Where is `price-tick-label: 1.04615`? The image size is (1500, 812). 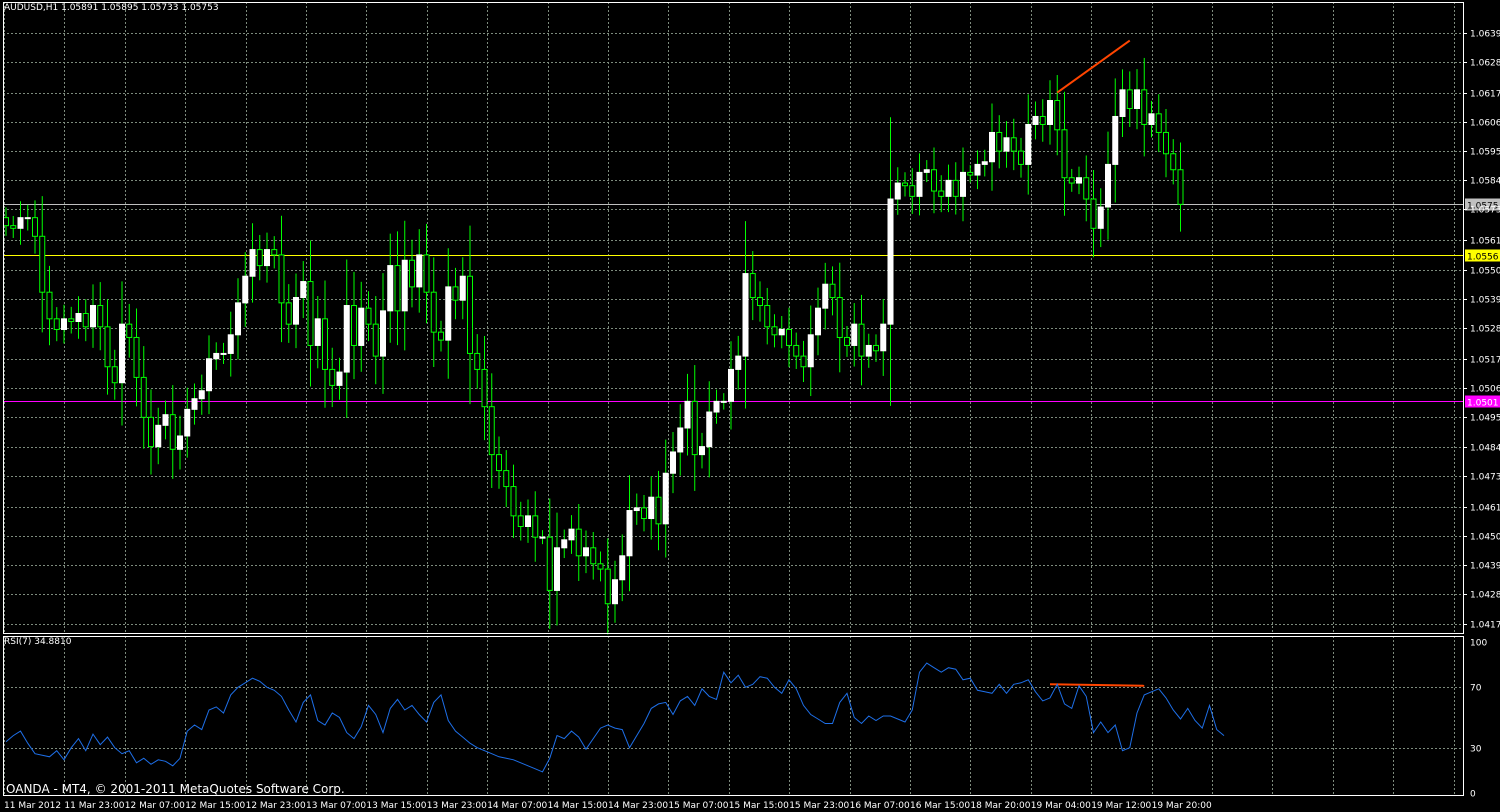 price-tick-label: 1.04615 is located at coordinates (1485, 509).